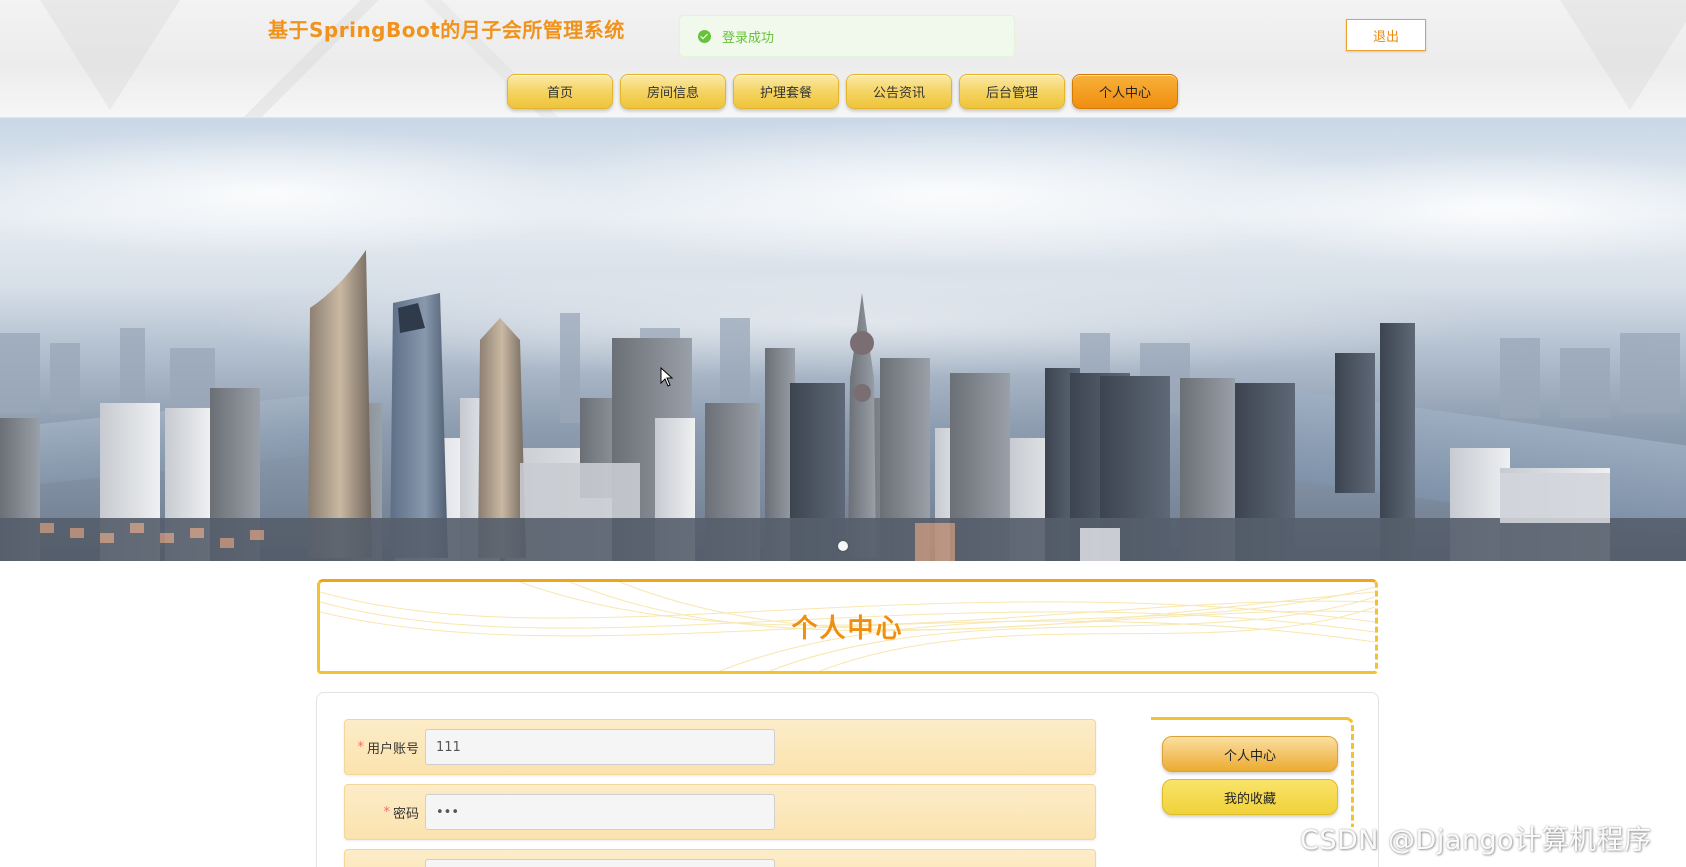 This screenshot has width=1686, height=867. What do you see at coordinates (600, 863) in the screenshot?
I see `next-field-input` at bounding box center [600, 863].